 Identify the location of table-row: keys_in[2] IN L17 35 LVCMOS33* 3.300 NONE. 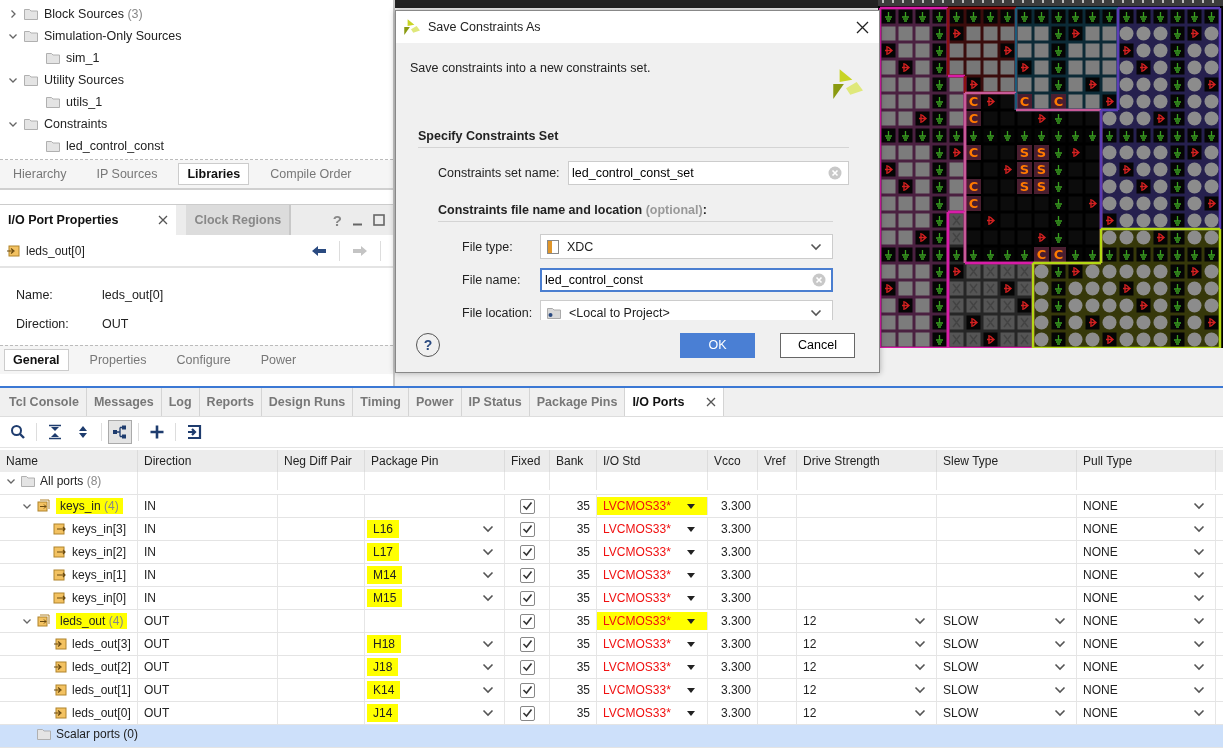
(611, 552).